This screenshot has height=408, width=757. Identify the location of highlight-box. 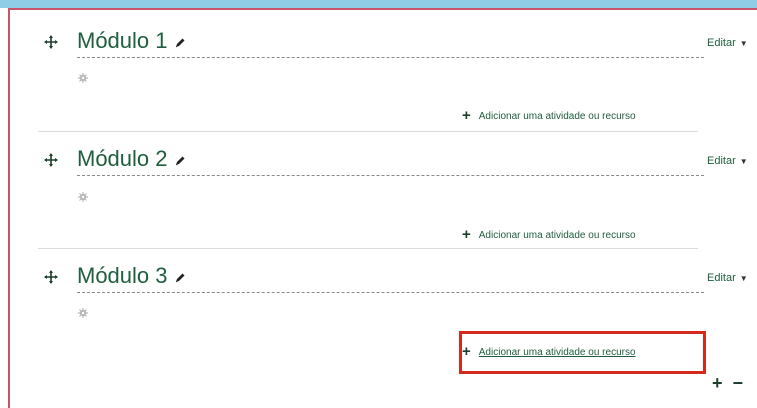
(582, 352).